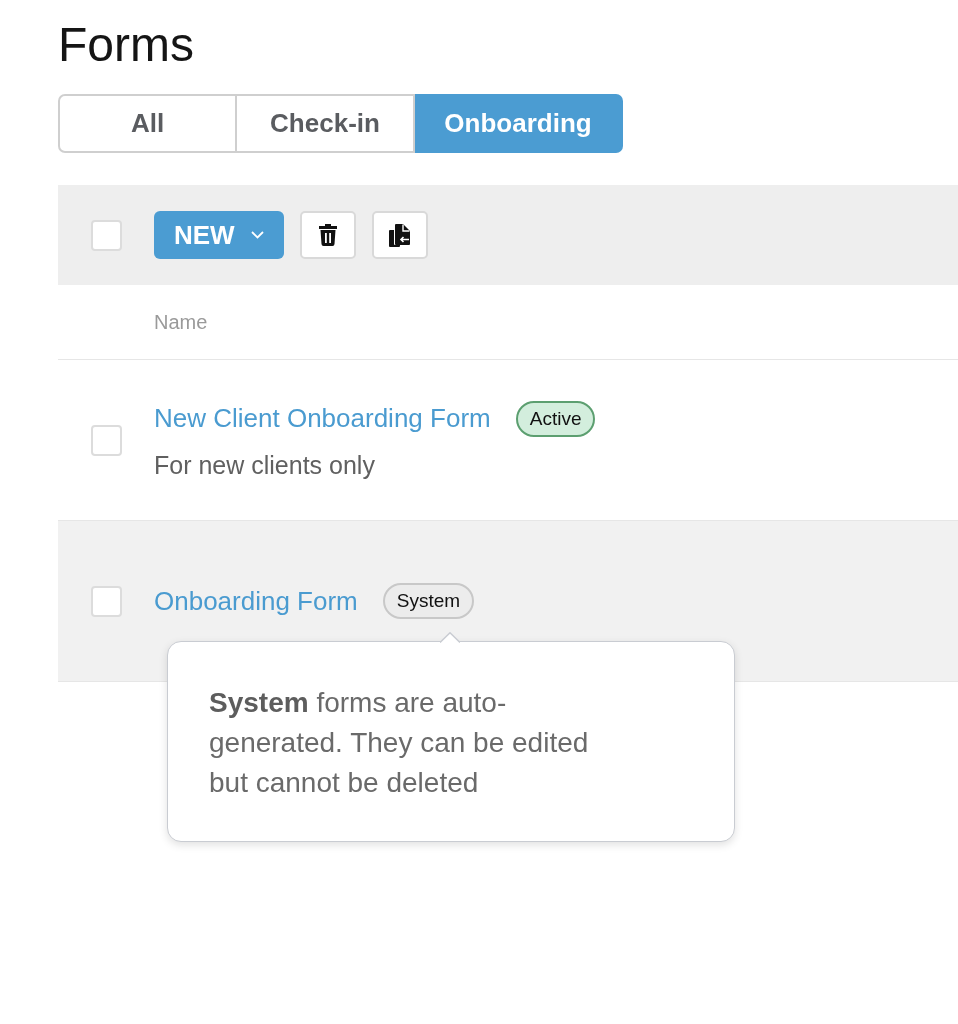  Describe the element at coordinates (126, 45) in the screenshot. I see `page-title: Forms` at that location.